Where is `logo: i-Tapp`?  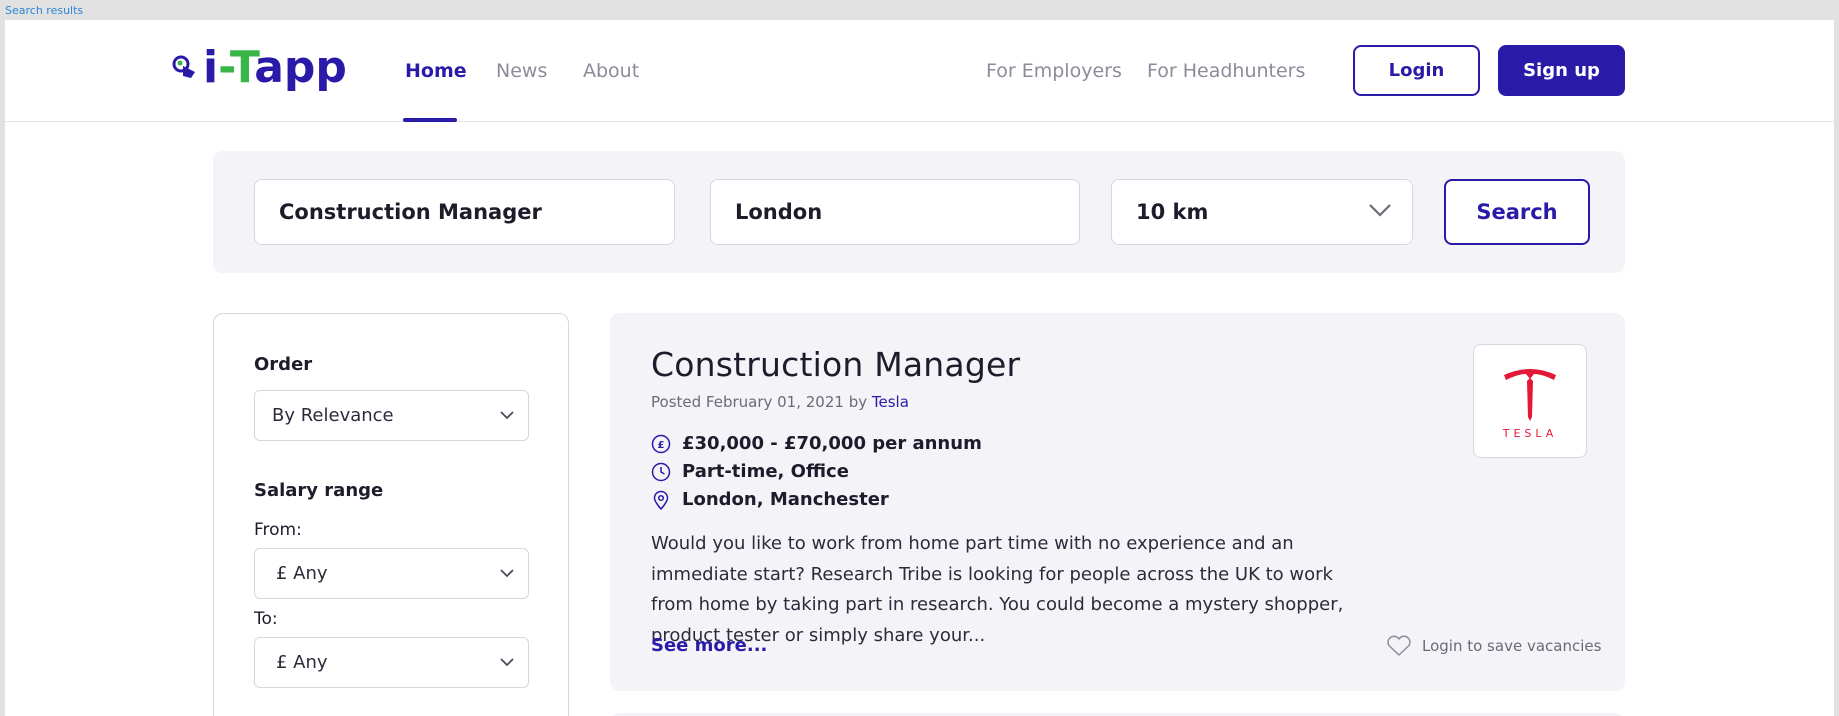
logo: i-Tapp is located at coordinates (259, 68).